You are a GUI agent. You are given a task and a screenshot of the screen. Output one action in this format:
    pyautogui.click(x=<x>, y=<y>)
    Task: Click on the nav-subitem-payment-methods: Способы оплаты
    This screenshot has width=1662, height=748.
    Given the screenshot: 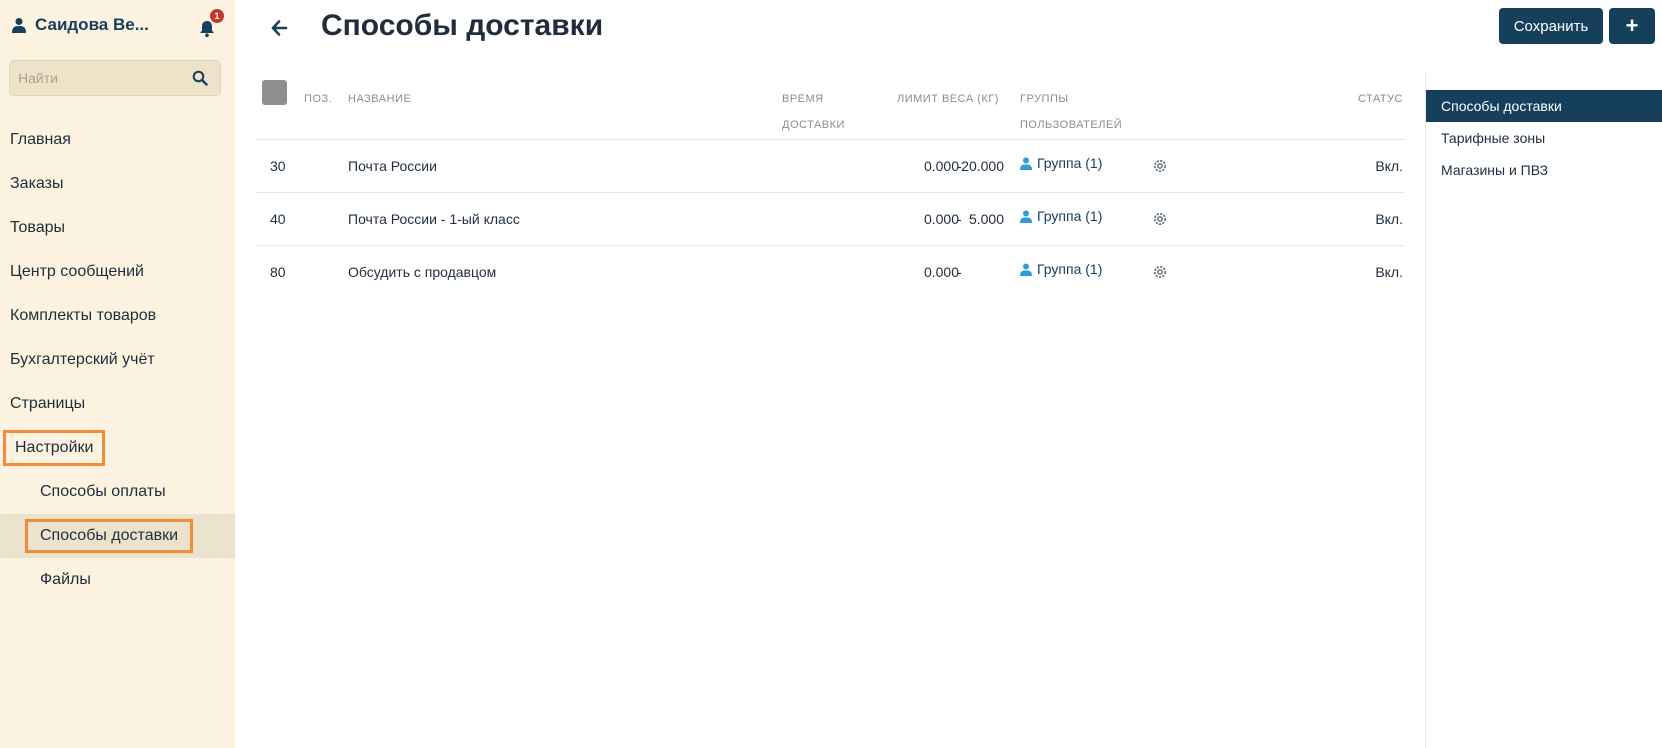 What is the action you would take?
    pyautogui.click(x=117, y=492)
    